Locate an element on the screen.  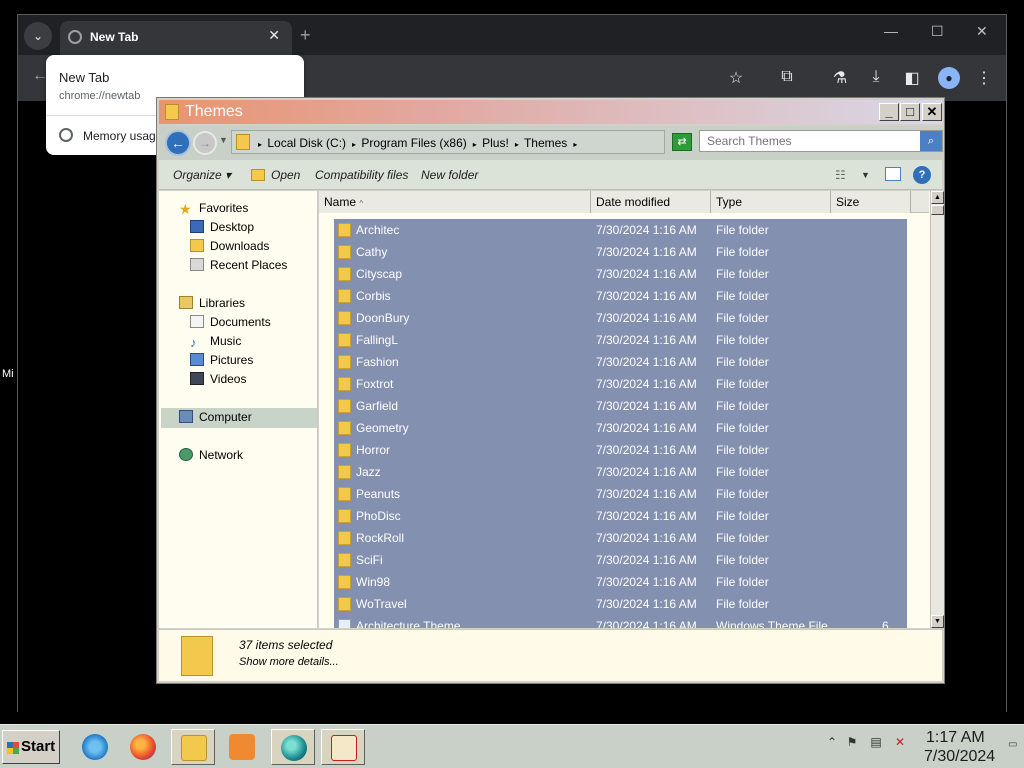
nav-item-libraries: Libraries is located at coordinates (212, 303).